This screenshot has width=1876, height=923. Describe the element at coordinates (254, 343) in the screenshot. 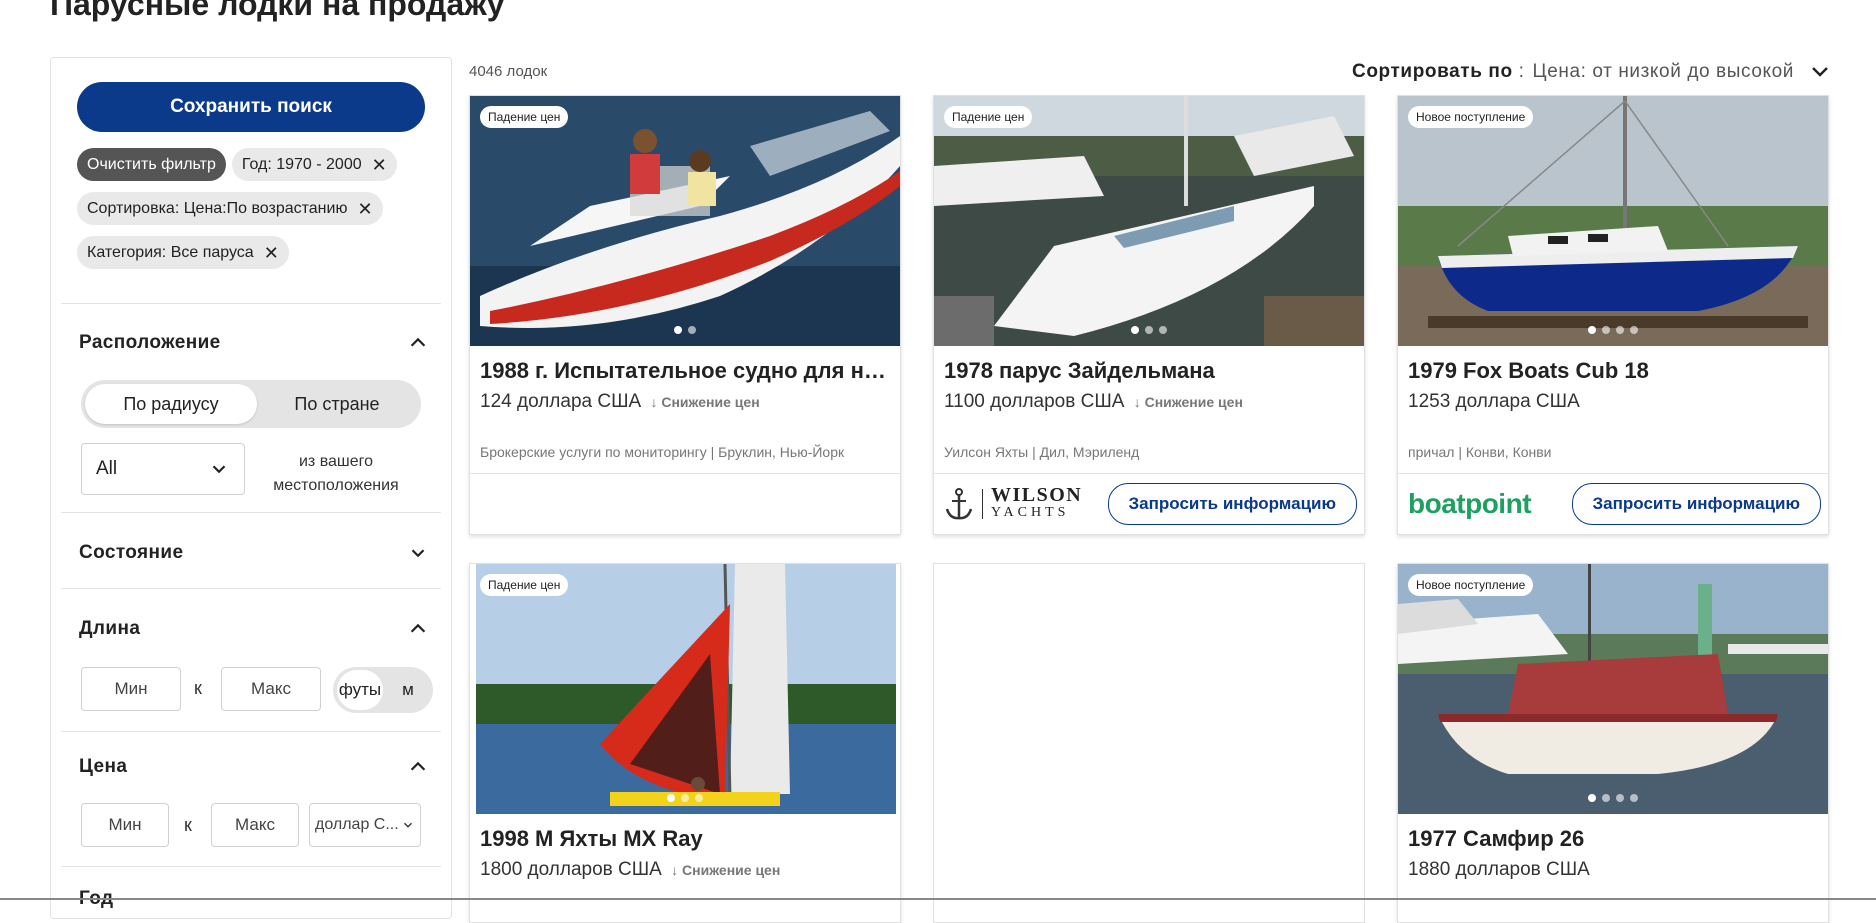

I see `section-location-header: Расположение` at that location.